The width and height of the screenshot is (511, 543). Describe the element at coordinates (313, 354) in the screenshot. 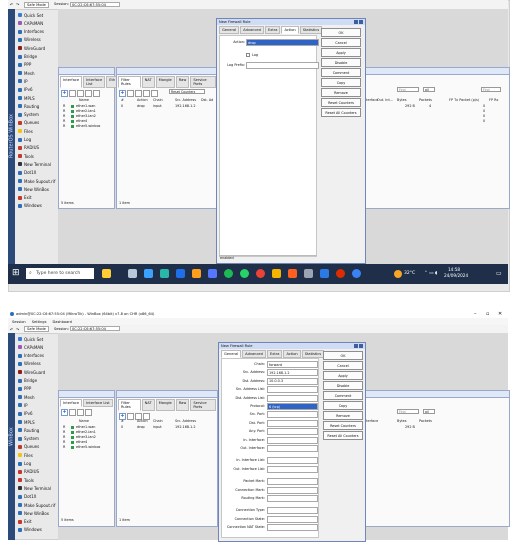

I see `tab-statistics-2: Statistics` at that location.